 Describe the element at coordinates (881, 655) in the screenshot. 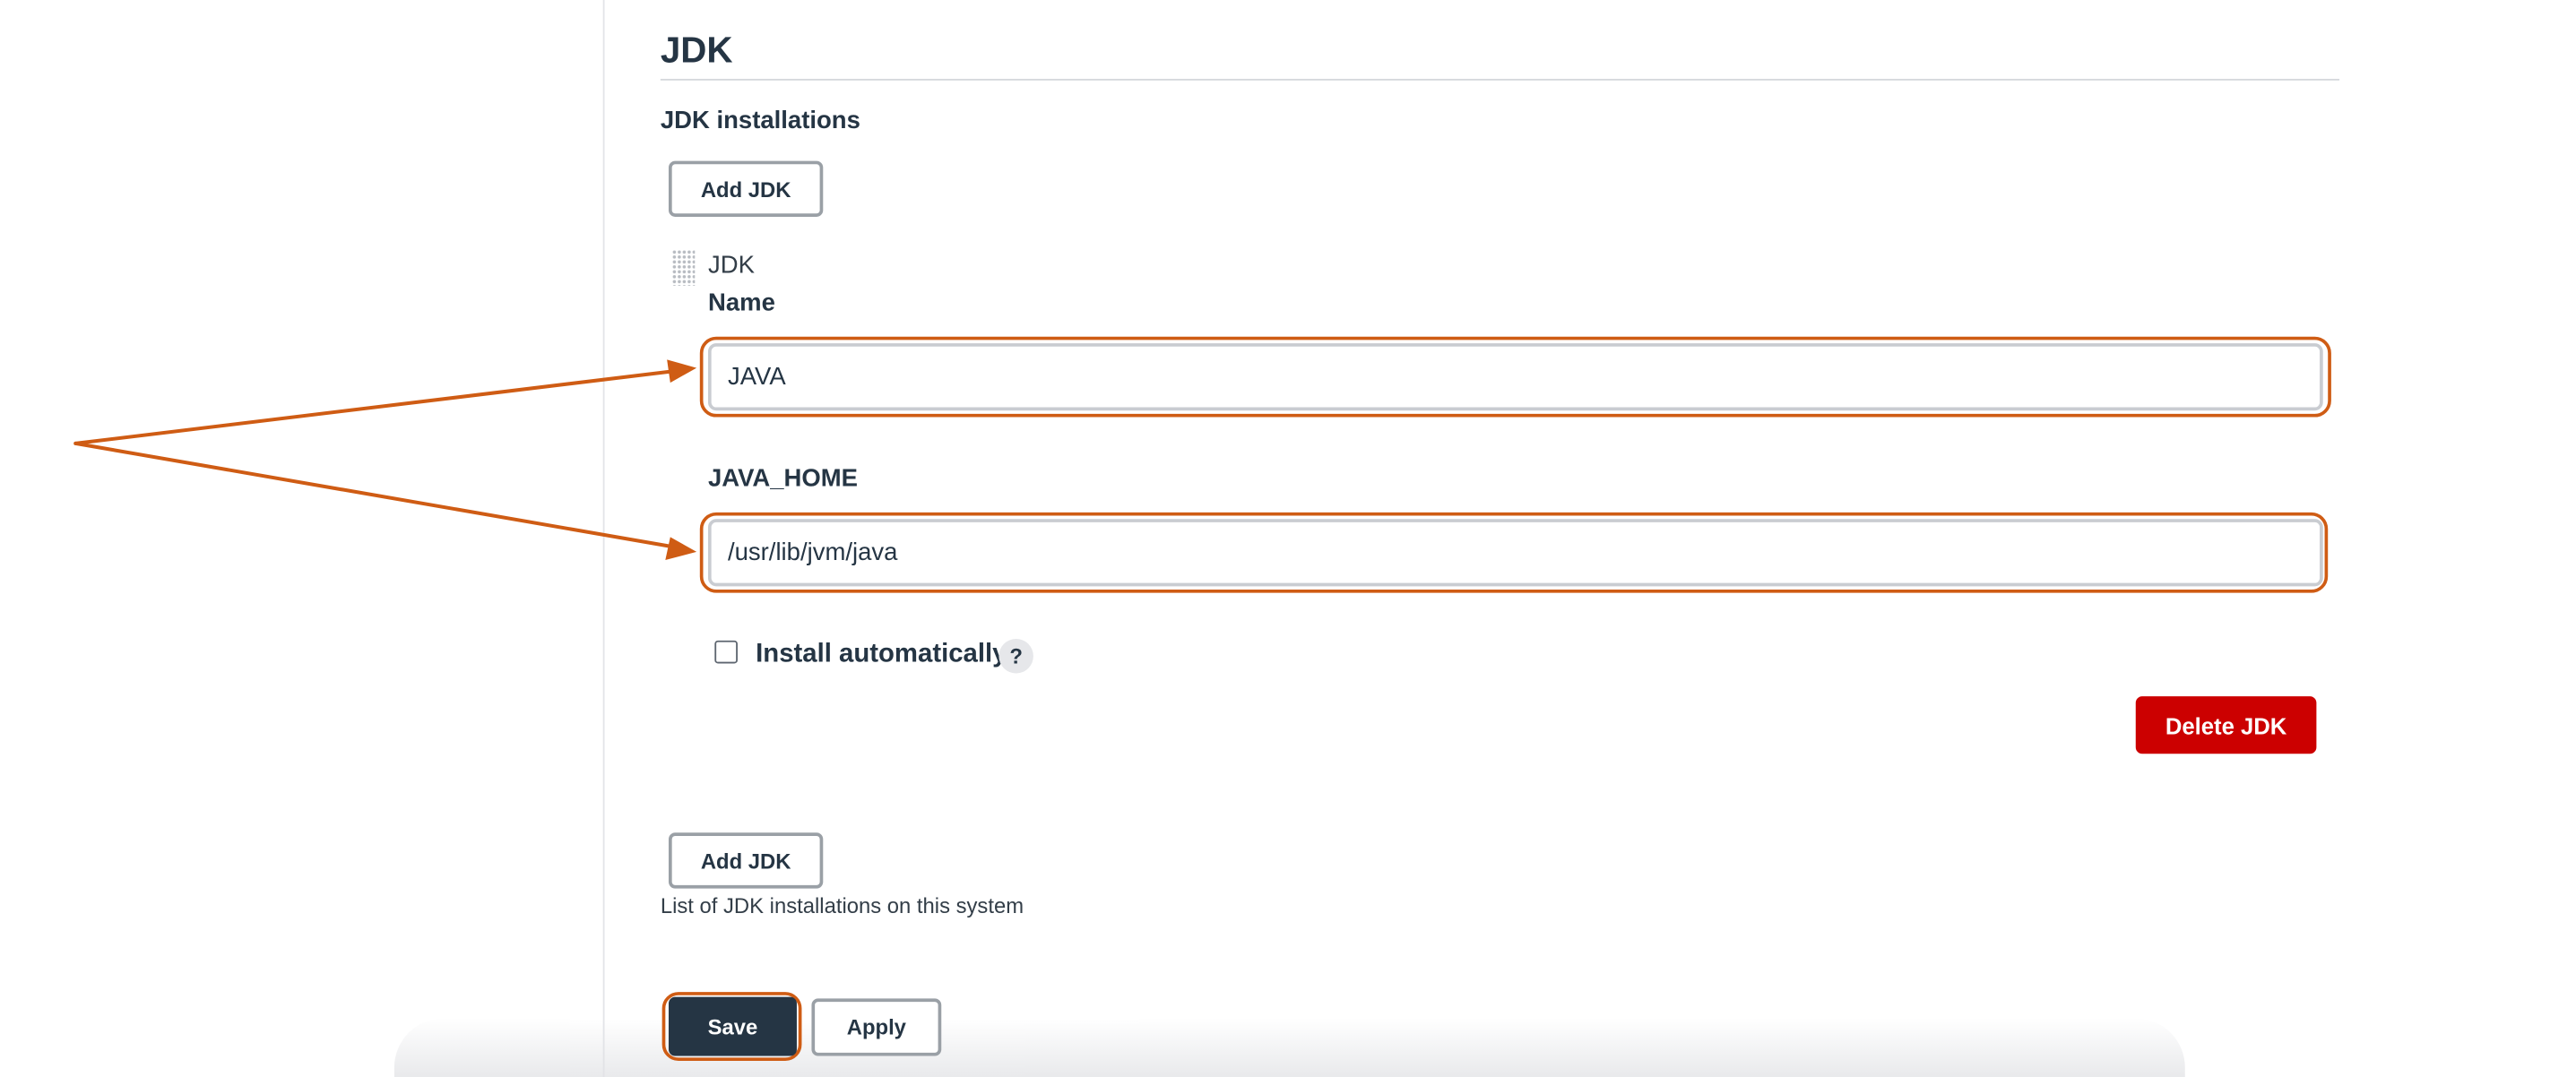

I see `install-automatically-label: Install automatically` at that location.